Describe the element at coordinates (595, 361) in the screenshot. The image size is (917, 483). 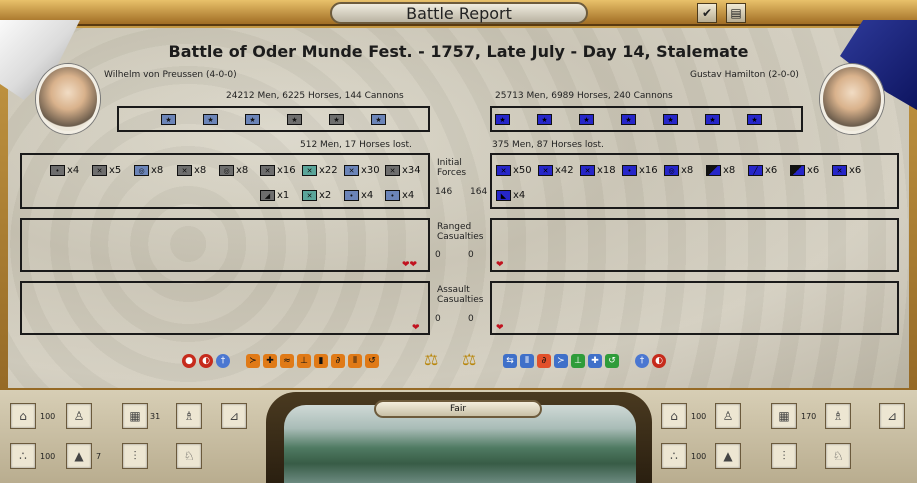
I see `artillery-icon: ✚` at that location.